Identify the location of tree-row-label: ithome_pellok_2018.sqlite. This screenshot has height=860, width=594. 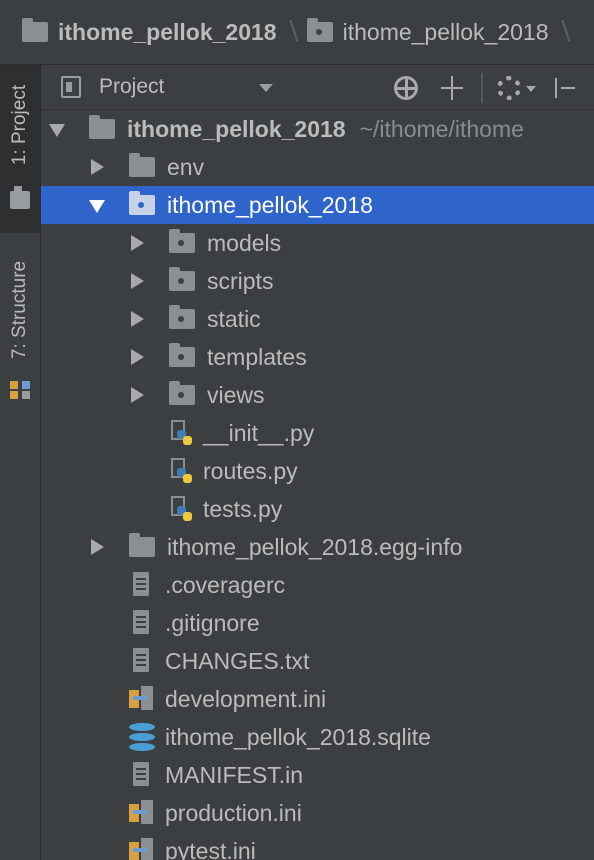
(298, 736).